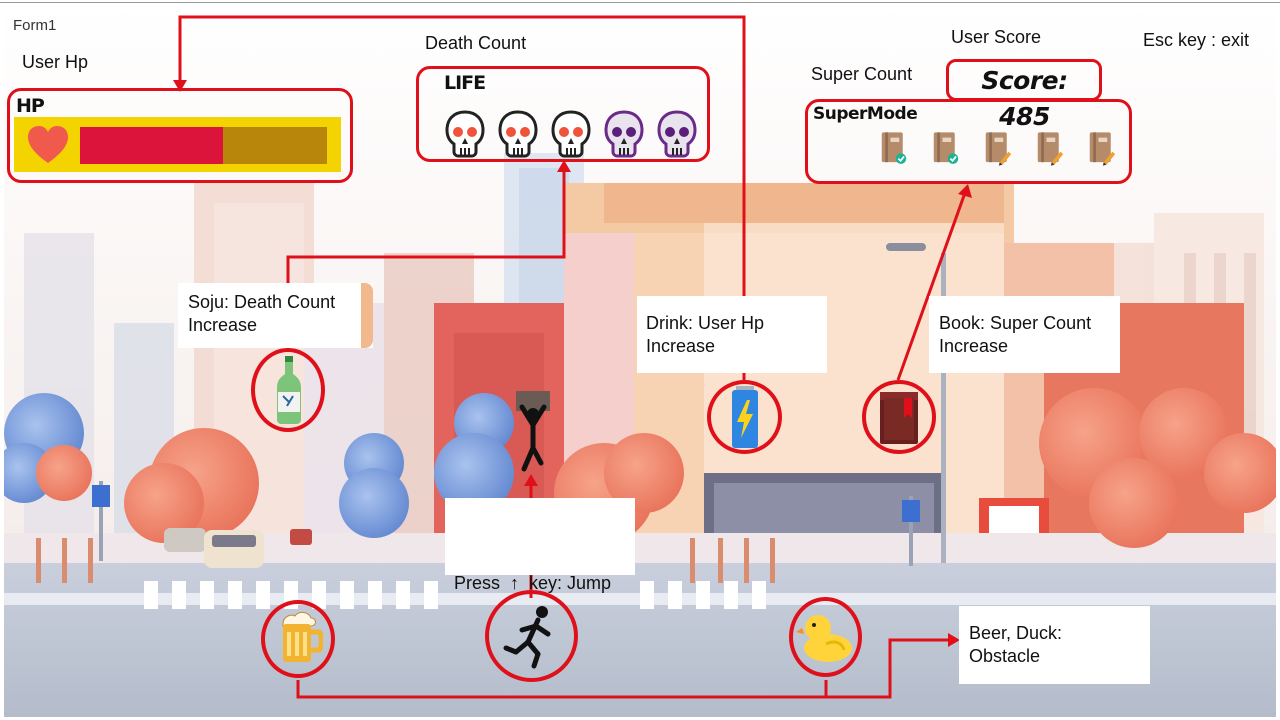 The image size is (1280, 720). I want to click on drink-callout: Drink: User Hp Increase, so click(732, 334).